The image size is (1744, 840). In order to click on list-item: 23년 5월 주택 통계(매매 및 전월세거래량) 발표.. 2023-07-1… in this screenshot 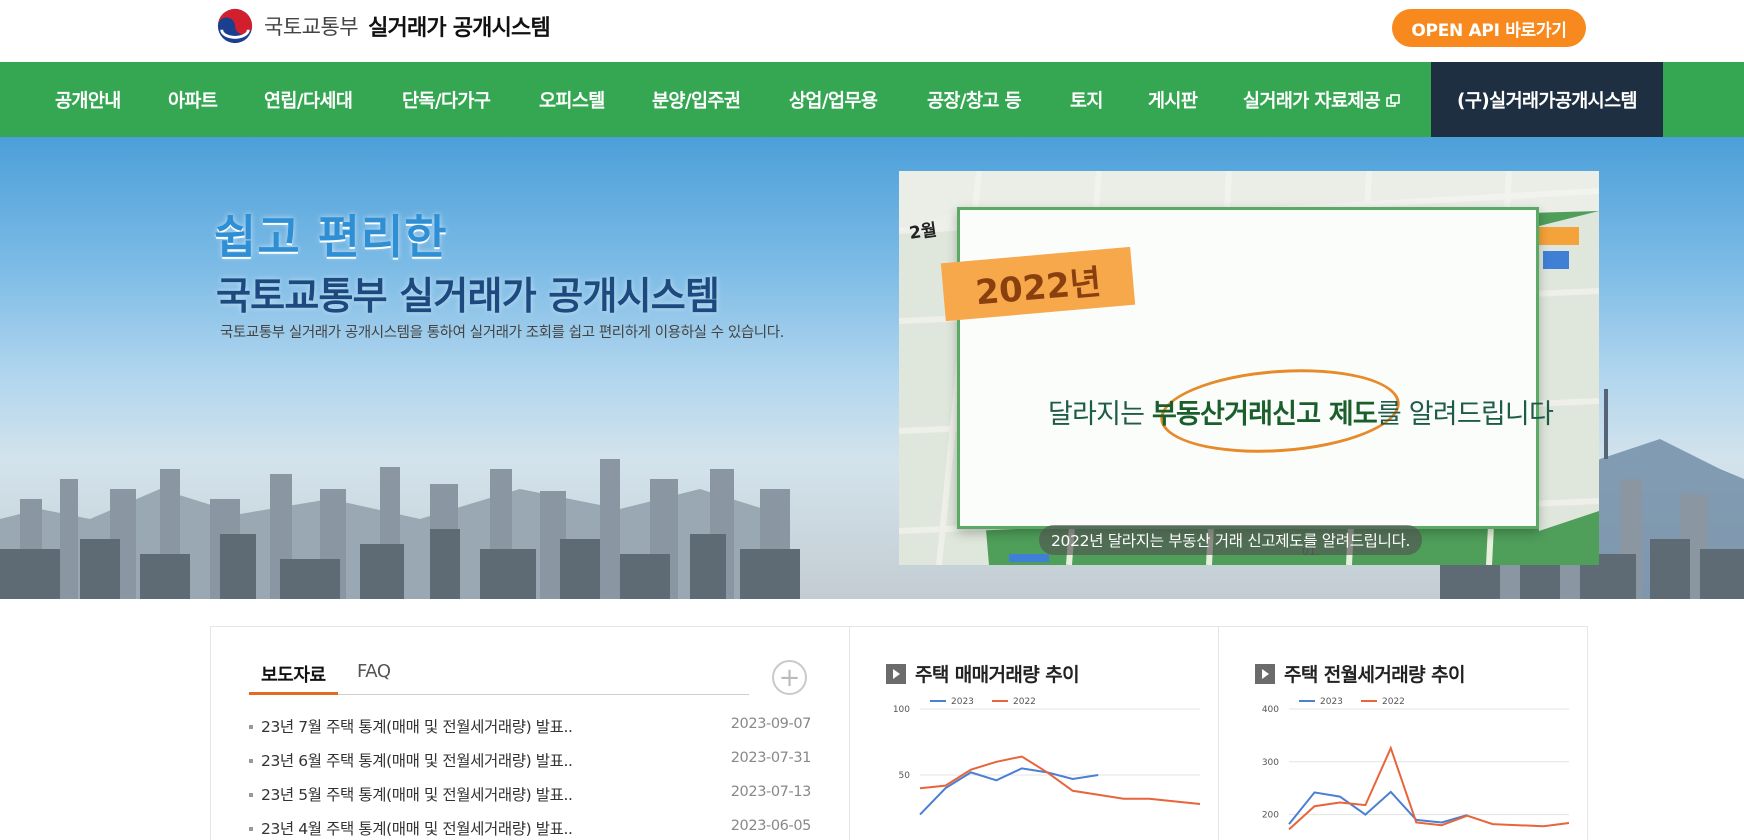, I will do `click(530, 800)`.